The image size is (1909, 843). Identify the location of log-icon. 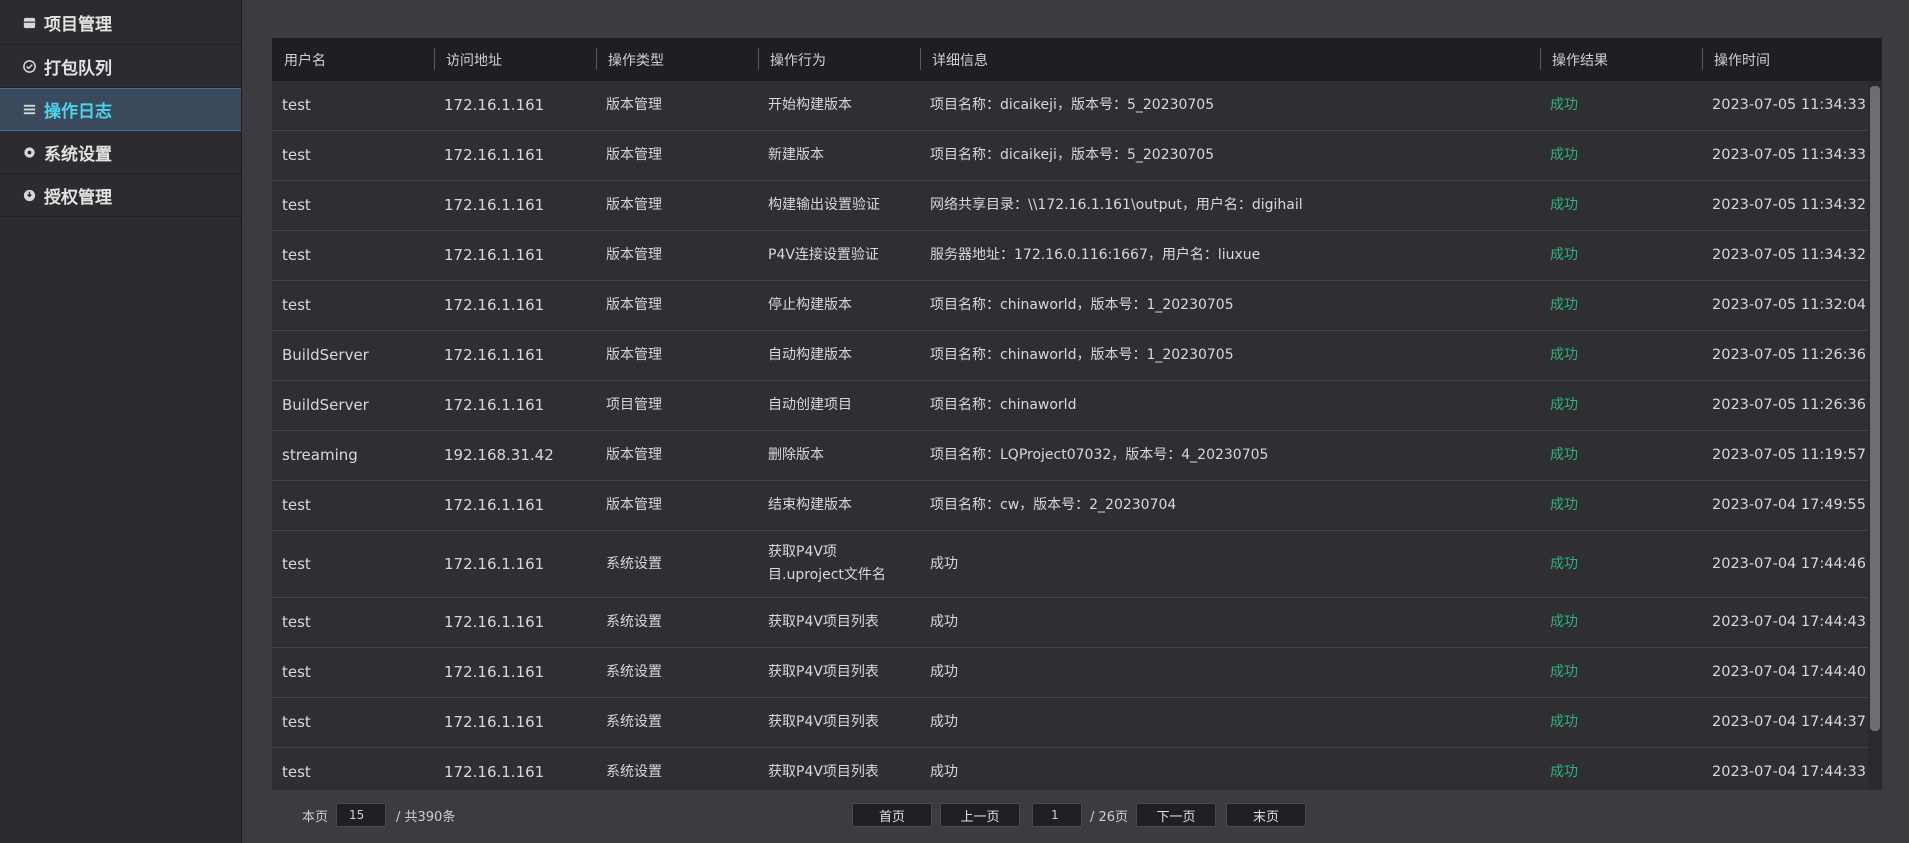
(29, 110).